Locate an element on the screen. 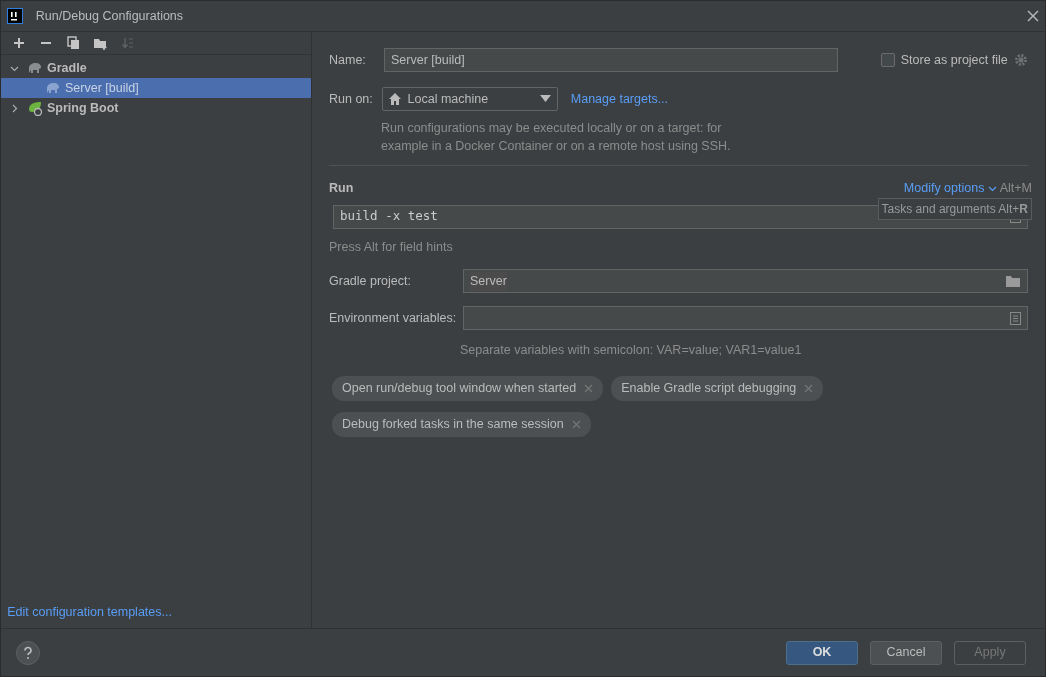 This screenshot has width=1046, height=677. hint-text: Separate variables with semicolon: VAR=value; VAR1=value1 is located at coordinates (631, 351).